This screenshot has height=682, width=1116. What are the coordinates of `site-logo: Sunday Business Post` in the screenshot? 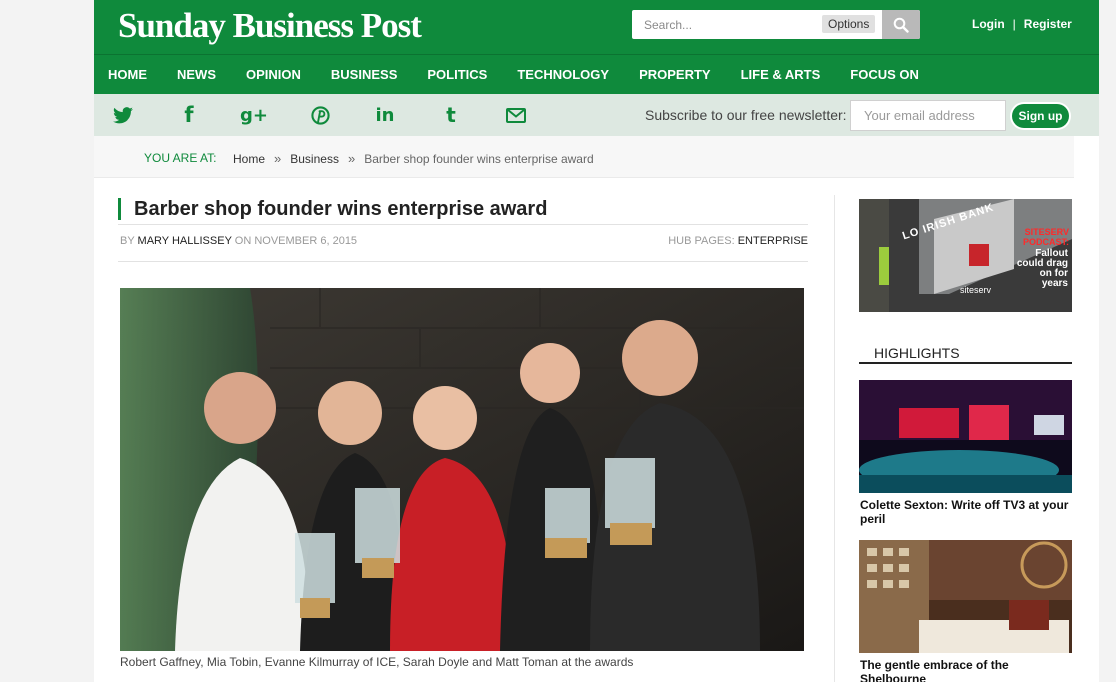 It's located at (270, 26).